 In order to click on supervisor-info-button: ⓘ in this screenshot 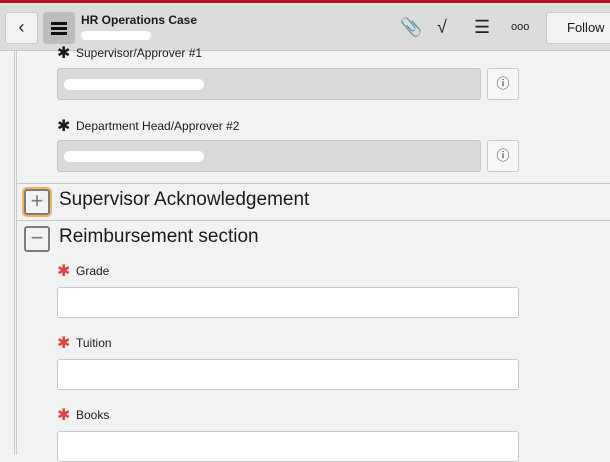, I will do `click(503, 84)`.